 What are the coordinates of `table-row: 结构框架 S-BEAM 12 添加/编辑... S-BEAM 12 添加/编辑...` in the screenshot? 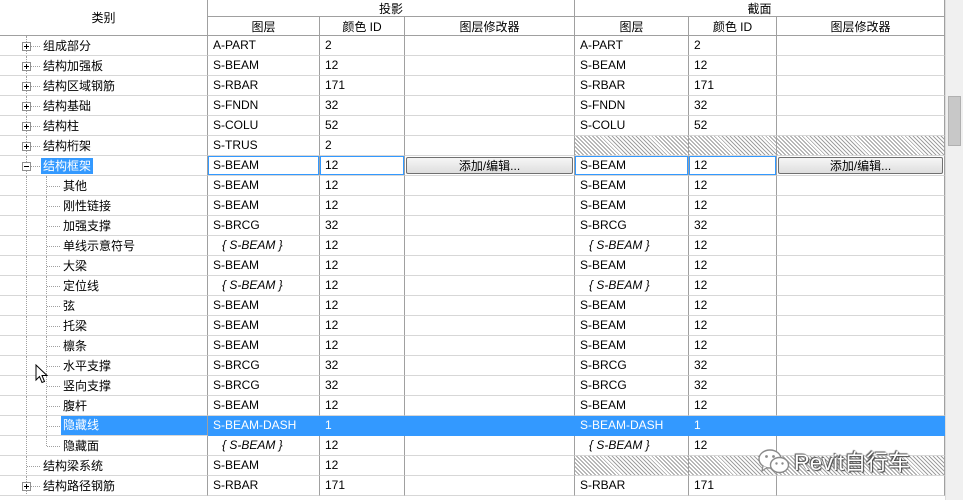 It's located at (472, 166).